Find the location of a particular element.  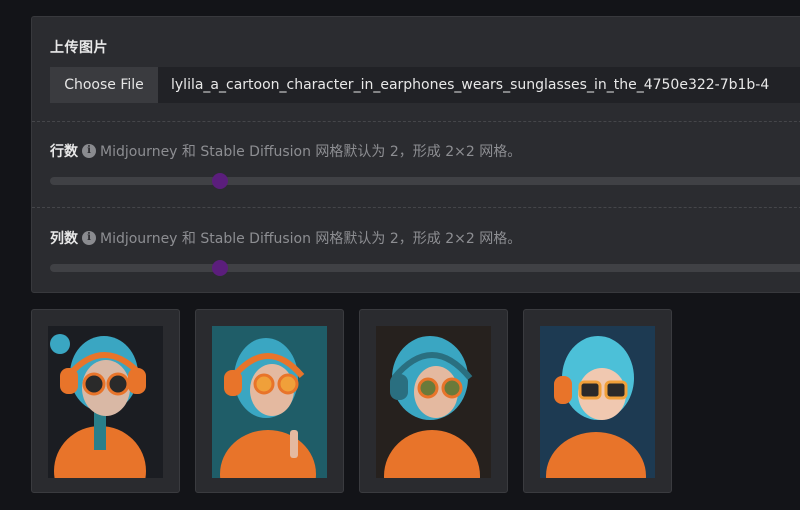

rows-slider is located at coordinates (425, 181).